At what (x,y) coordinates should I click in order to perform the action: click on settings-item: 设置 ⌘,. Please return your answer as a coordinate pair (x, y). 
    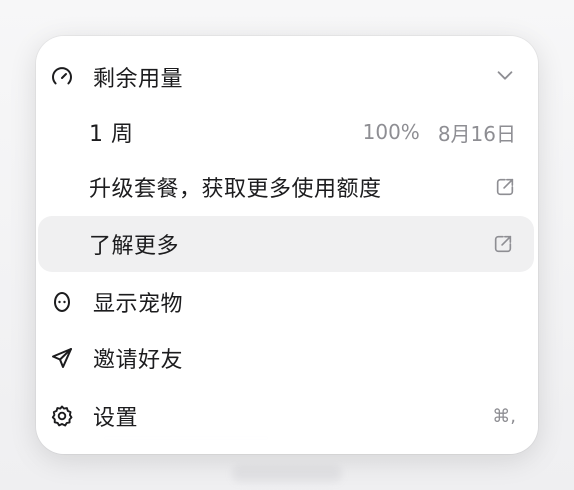
    Looking at the image, I should click on (287, 416).